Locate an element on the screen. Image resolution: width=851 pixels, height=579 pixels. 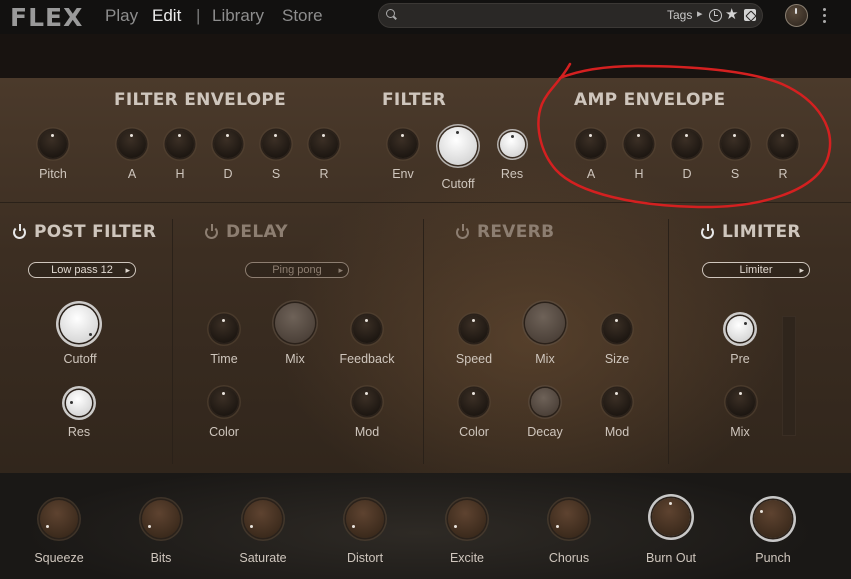
amp-envelope-title: AMP ENVELOPE is located at coordinates (650, 100).